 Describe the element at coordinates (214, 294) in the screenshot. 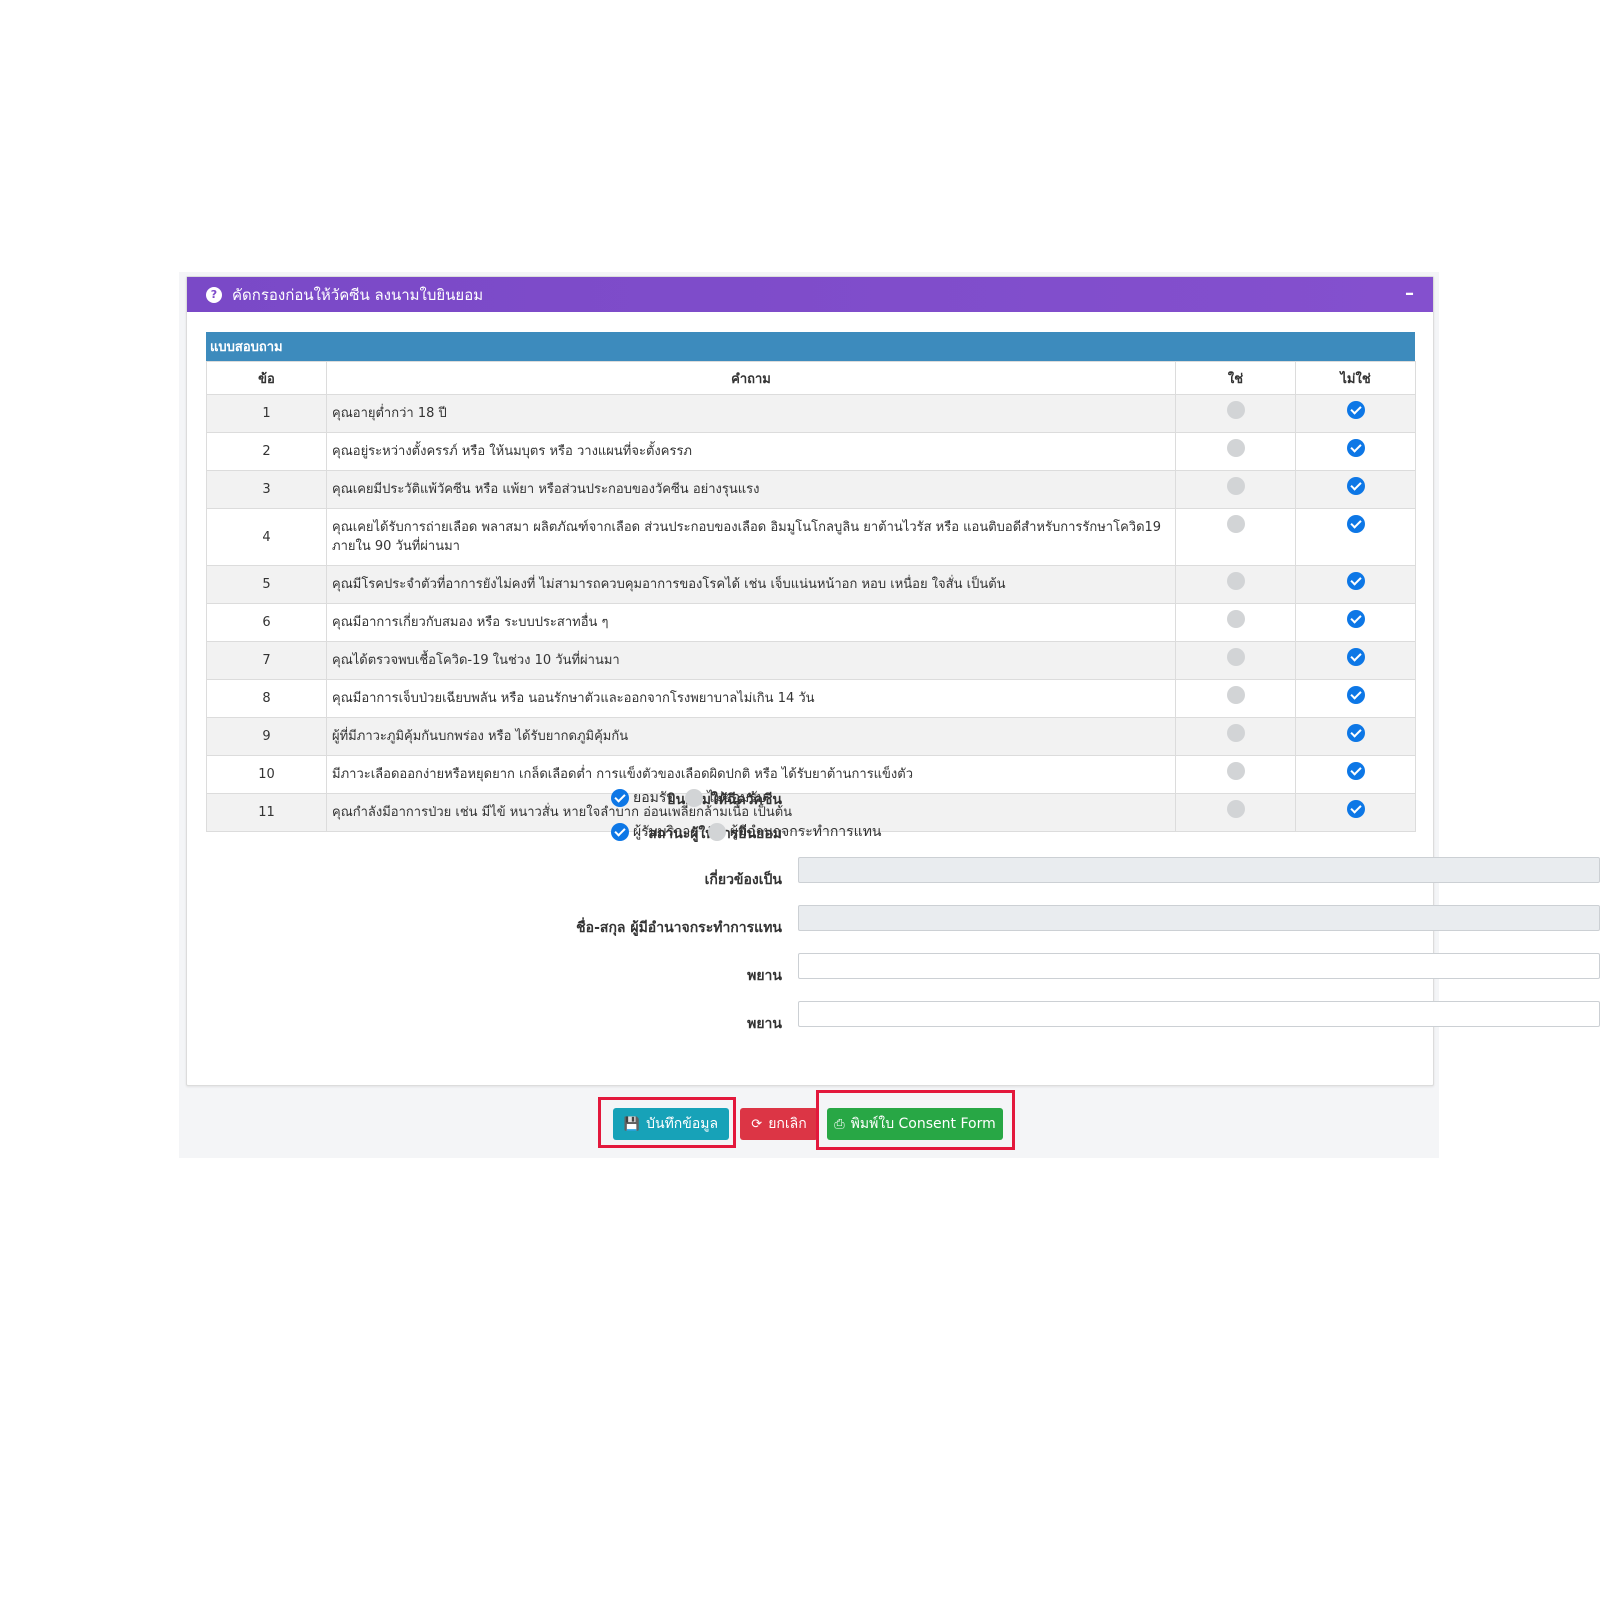

I see `question-circle-icon: ?` at that location.